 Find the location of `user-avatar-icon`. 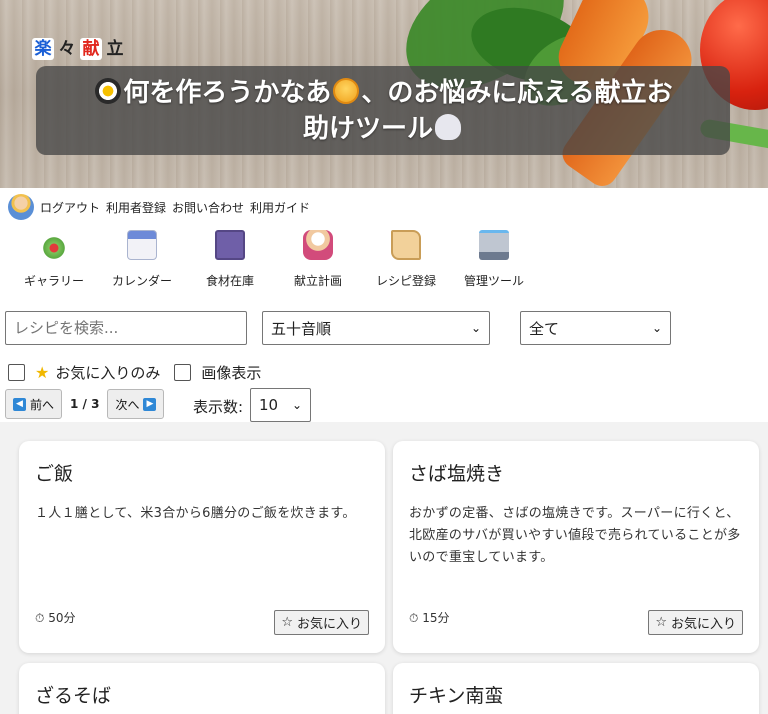

user-avatar-icon is located at coordinates (21, 207).